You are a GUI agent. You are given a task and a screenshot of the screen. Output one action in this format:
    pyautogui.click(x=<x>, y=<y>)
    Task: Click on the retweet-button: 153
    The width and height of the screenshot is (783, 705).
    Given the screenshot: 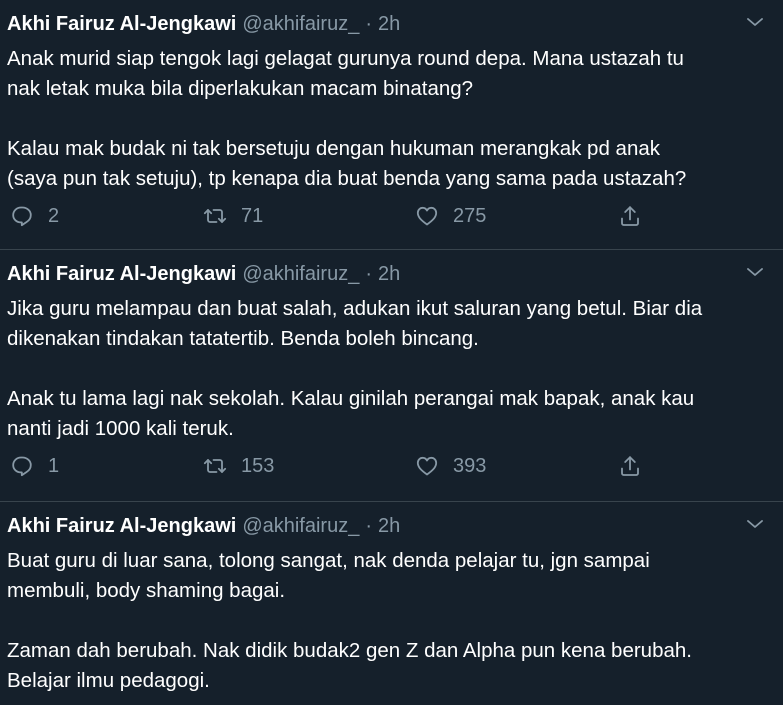 What is the action you would take?
    pyautogui.click(x=238, y=466)
    